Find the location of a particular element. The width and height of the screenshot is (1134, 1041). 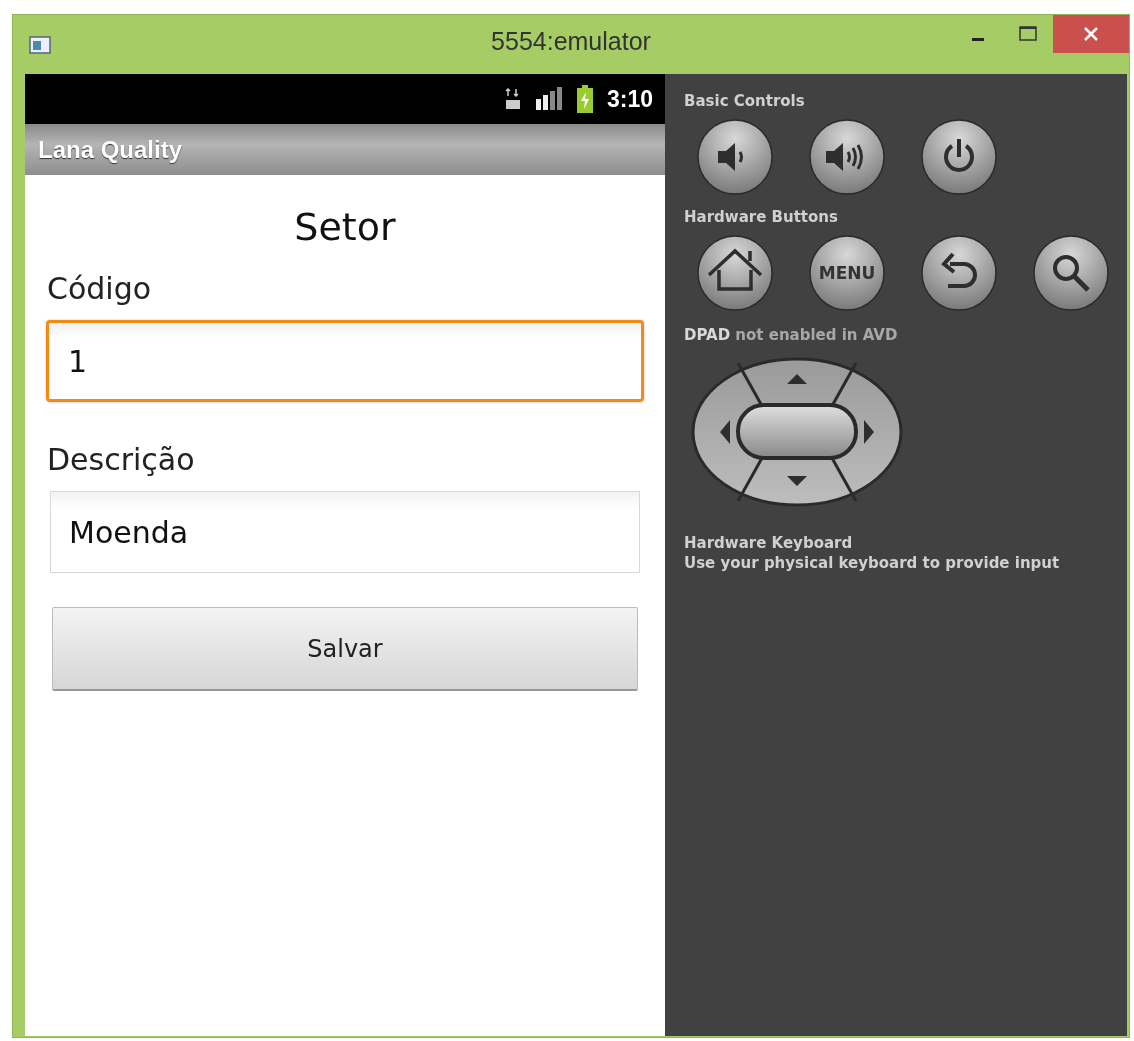

close-icon is located at coordinates (1091, 34).